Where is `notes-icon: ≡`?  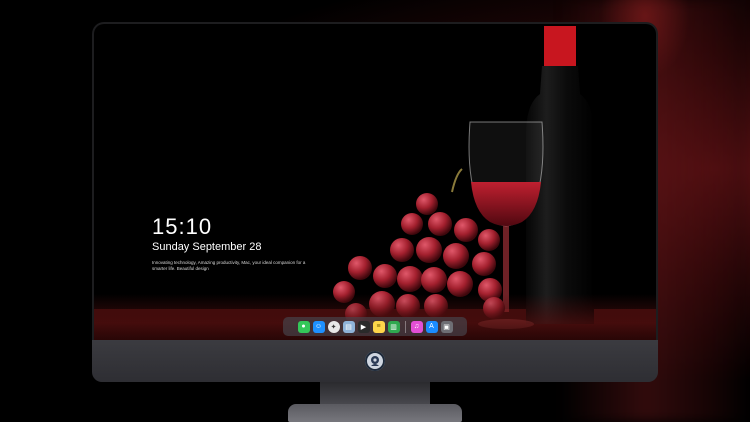 notes-icon: ≡ is located at coordinates (378, 326).